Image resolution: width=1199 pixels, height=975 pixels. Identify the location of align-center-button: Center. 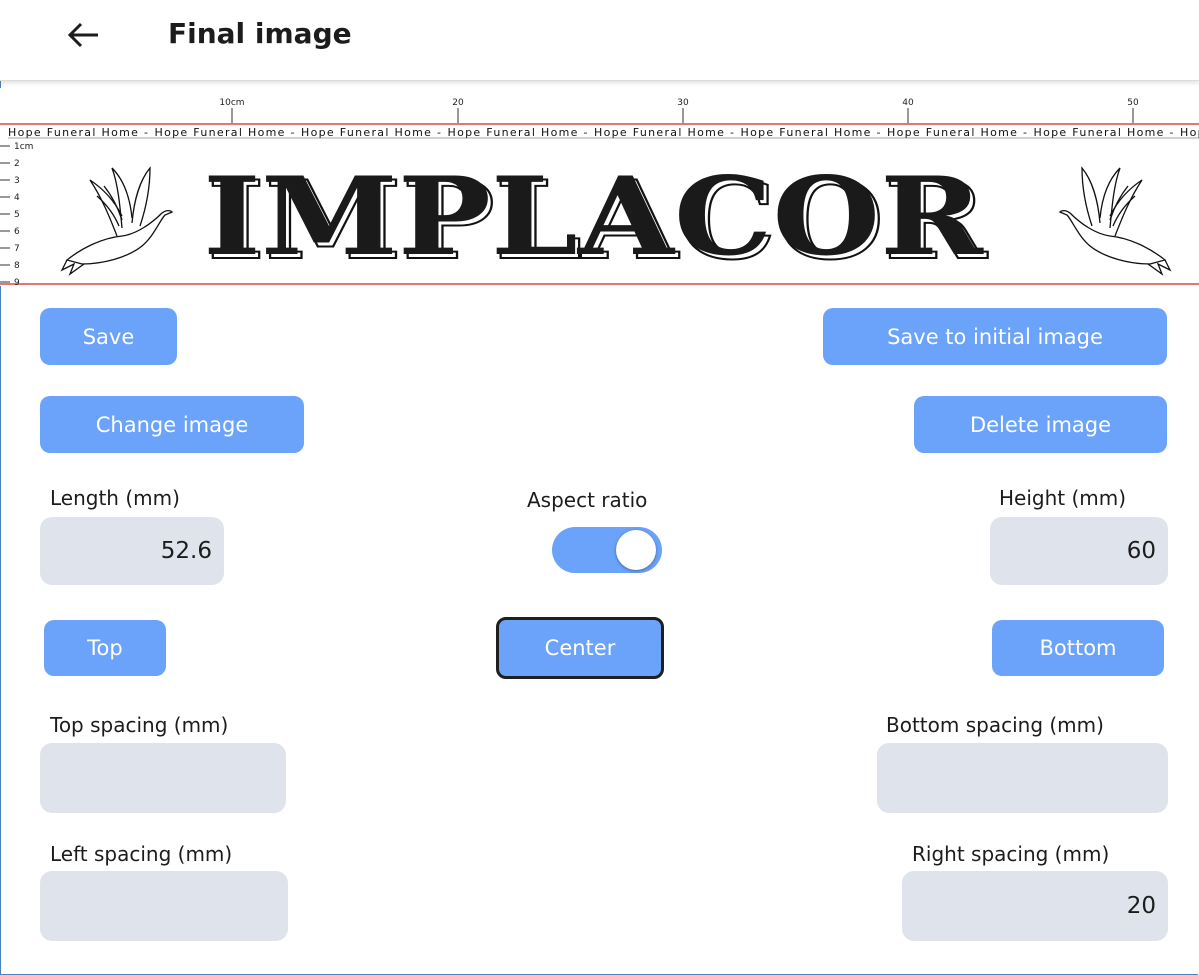
(580, 648).